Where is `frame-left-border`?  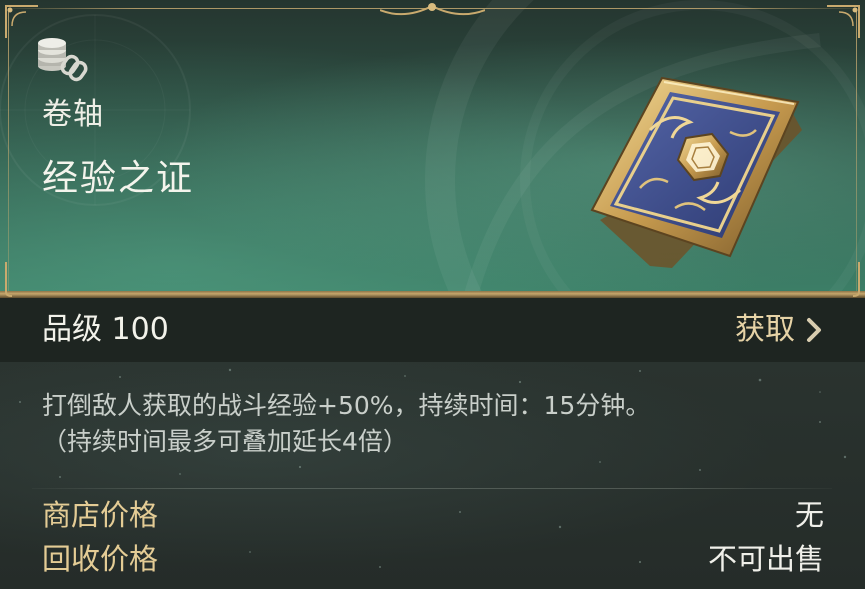
frame-left-border is located at coordinates (8, 150).